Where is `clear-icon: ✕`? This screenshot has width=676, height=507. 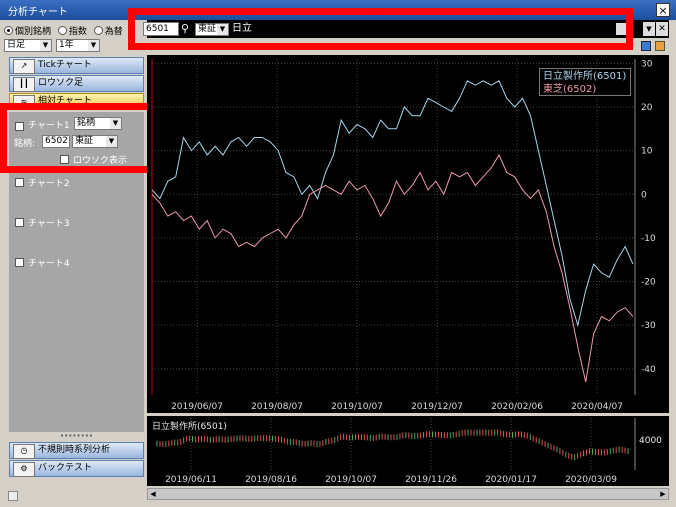
clear-icon: ✕ is located at coordinates (662, 29).